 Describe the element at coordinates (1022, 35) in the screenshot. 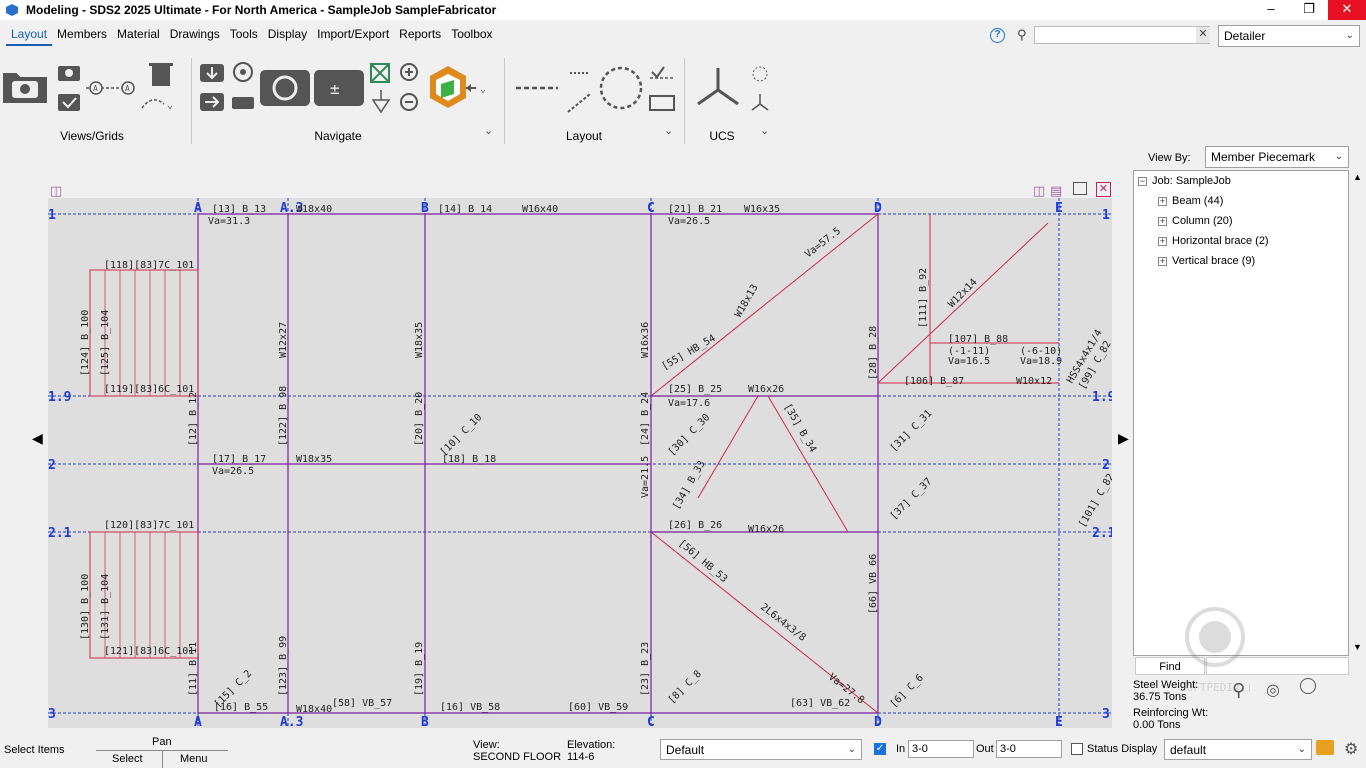

I see `search-icon: ⚲` at that location.